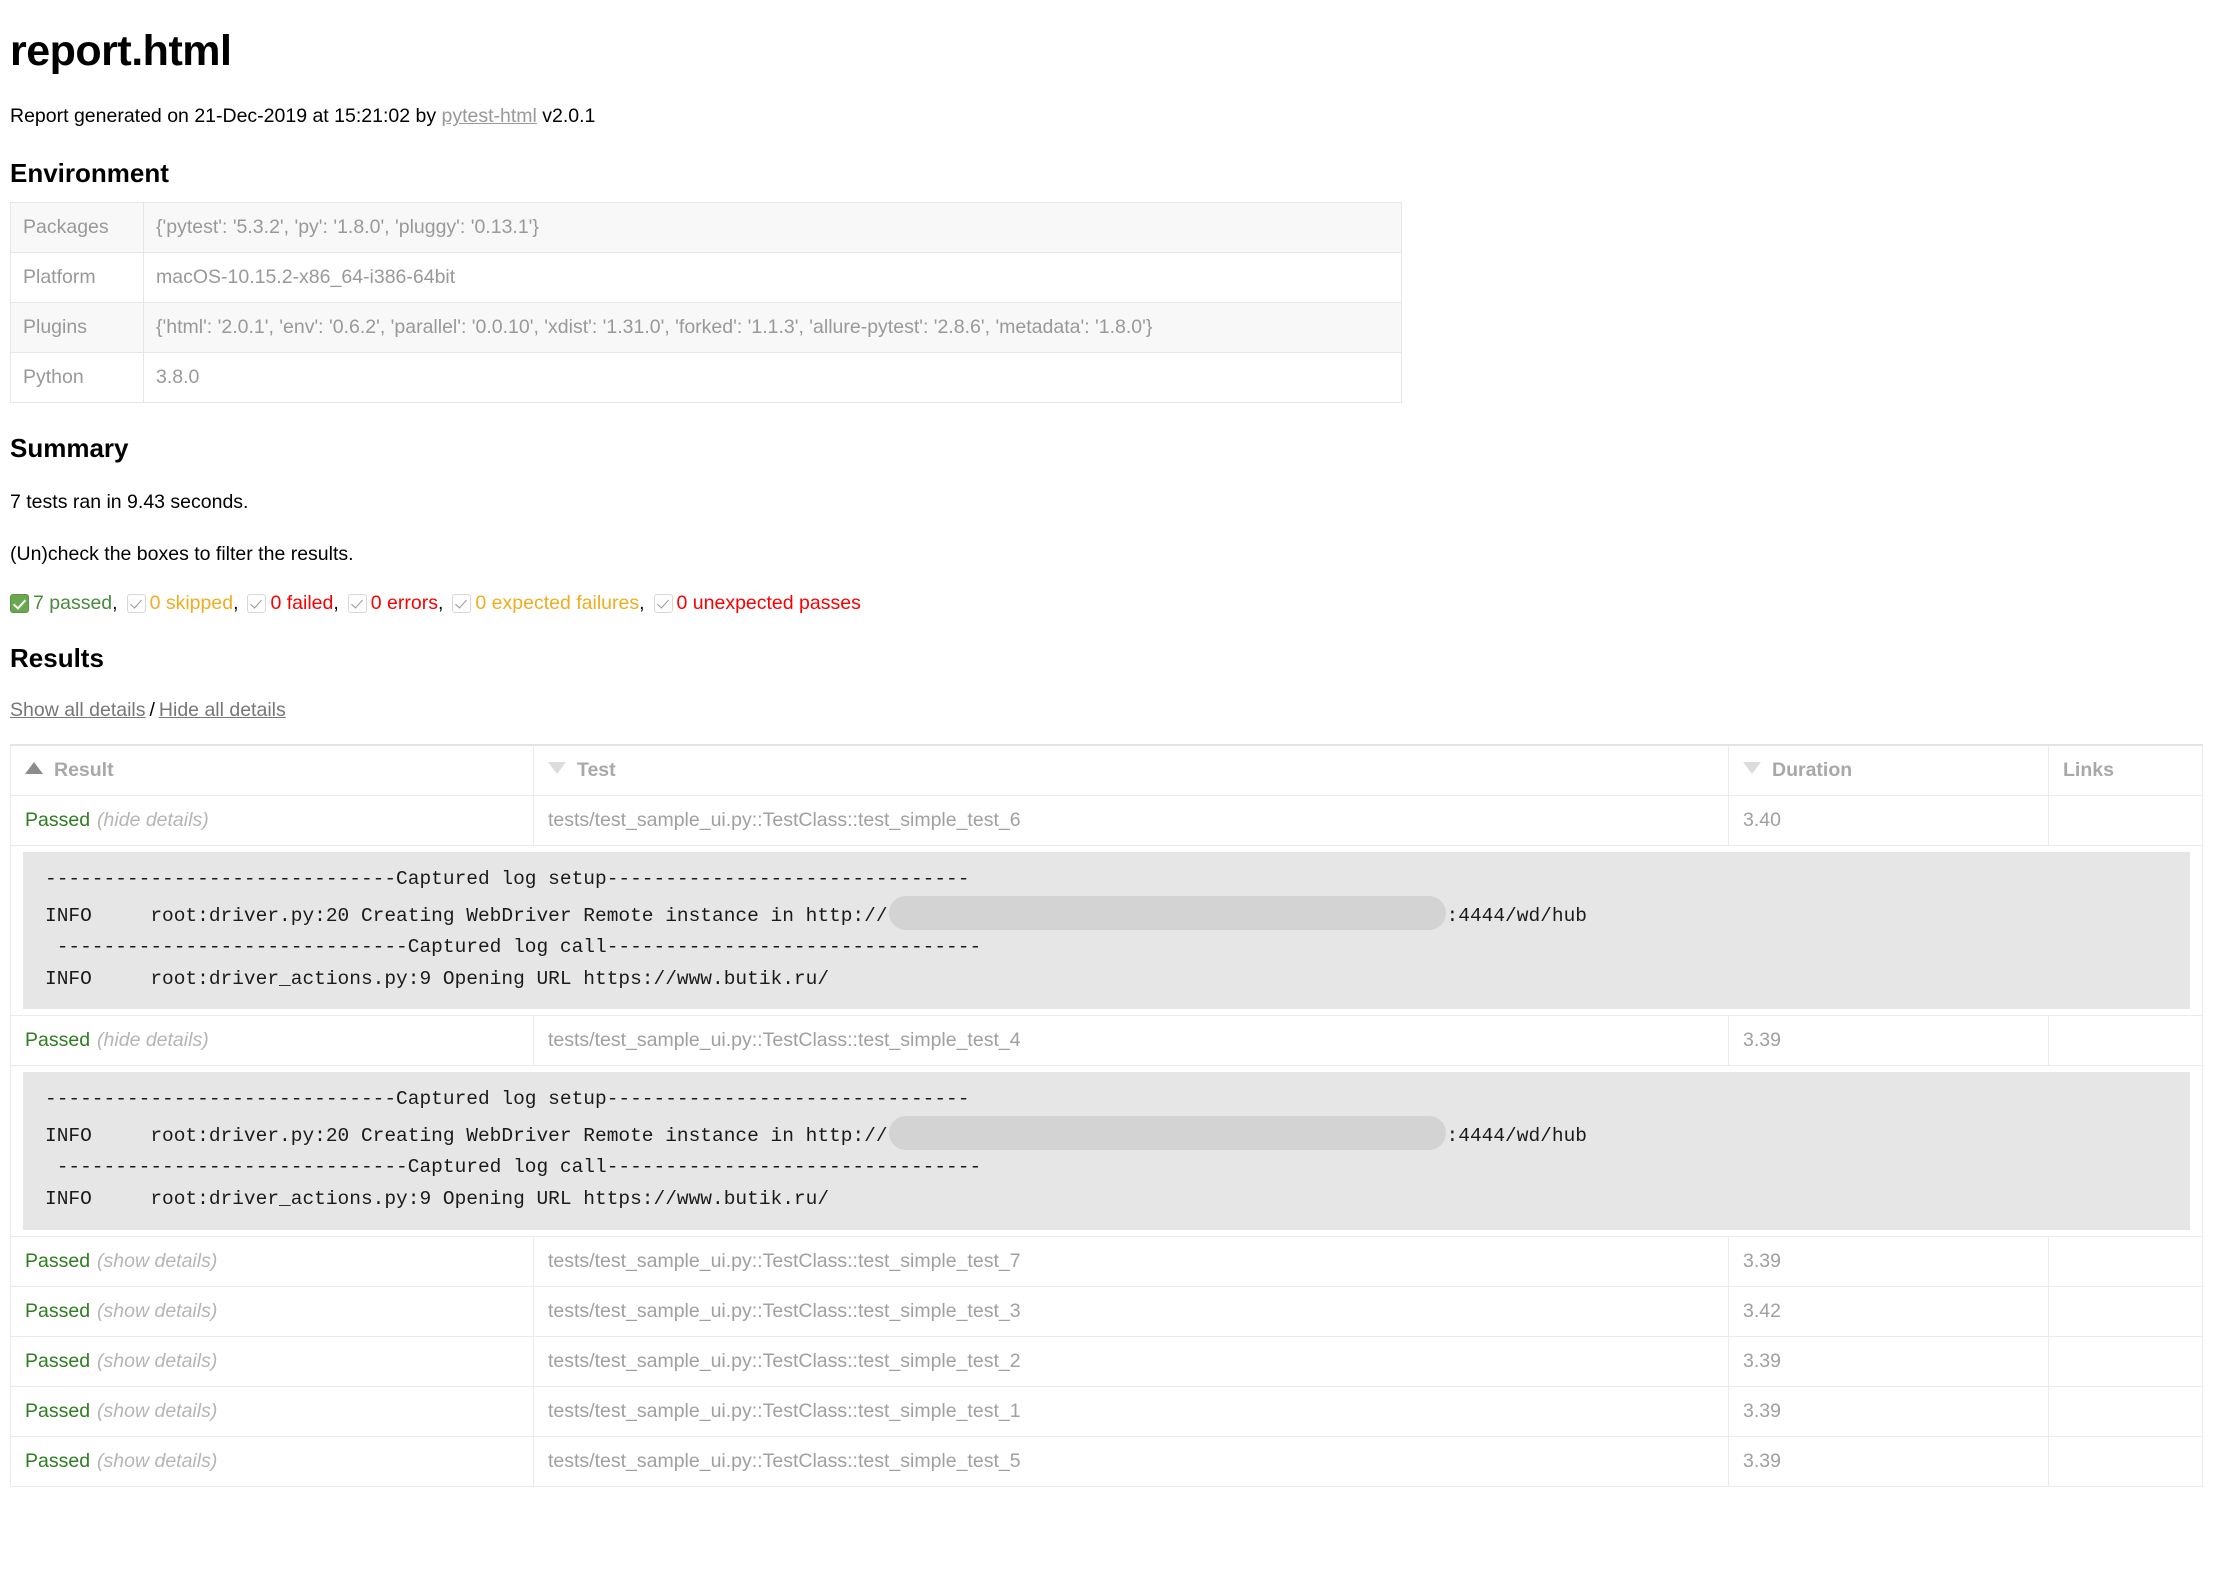  I want to click on column-header-duration-label: Duration, so click(1812, 770).